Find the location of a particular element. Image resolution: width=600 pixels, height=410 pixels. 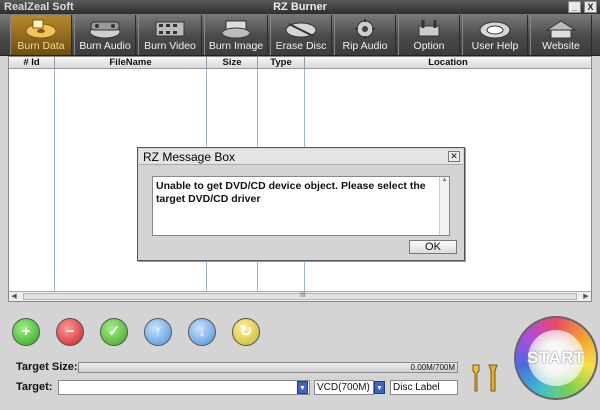

ok-button: OK is located at coordinates (433, 247).